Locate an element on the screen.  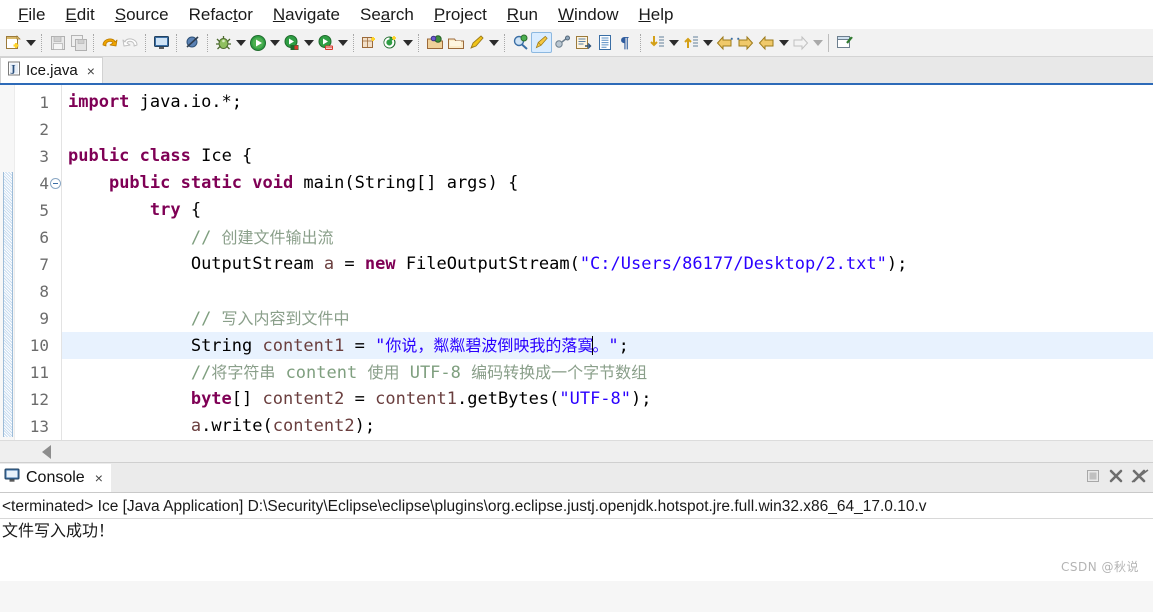
code-text: = is located at coordinates (360, 346).